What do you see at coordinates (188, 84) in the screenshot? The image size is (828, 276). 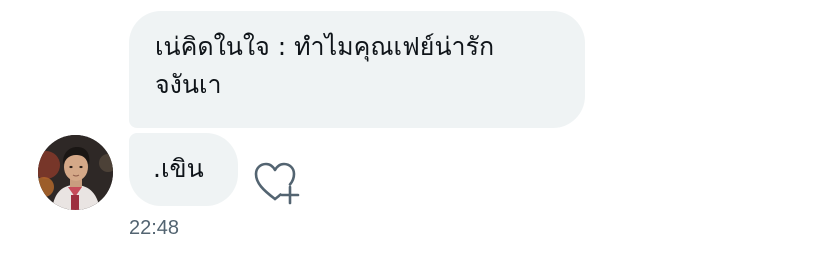 I see `message-text-line: จงันเา` at bounding box center [188, 84].